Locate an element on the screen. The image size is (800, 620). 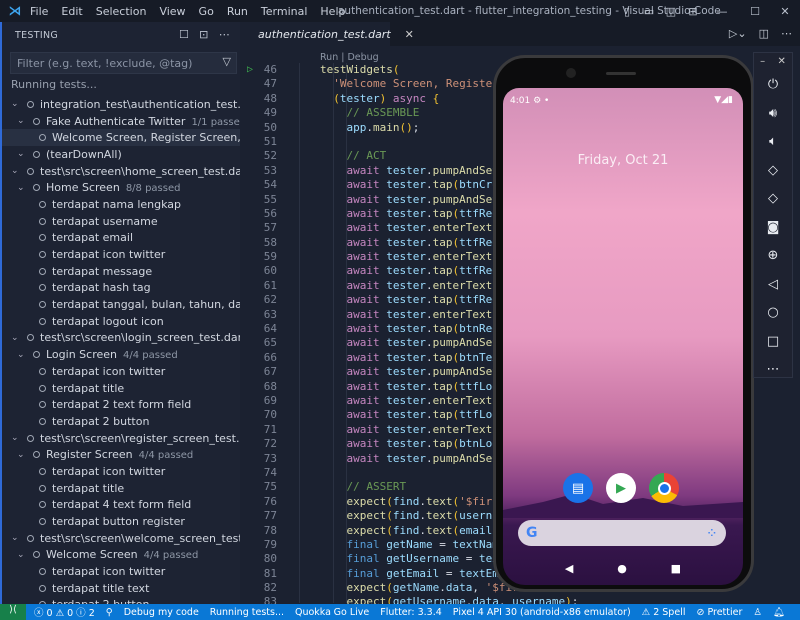
flutter-version: Flutter: 3.3.4 is located at coordinates (411, 612).